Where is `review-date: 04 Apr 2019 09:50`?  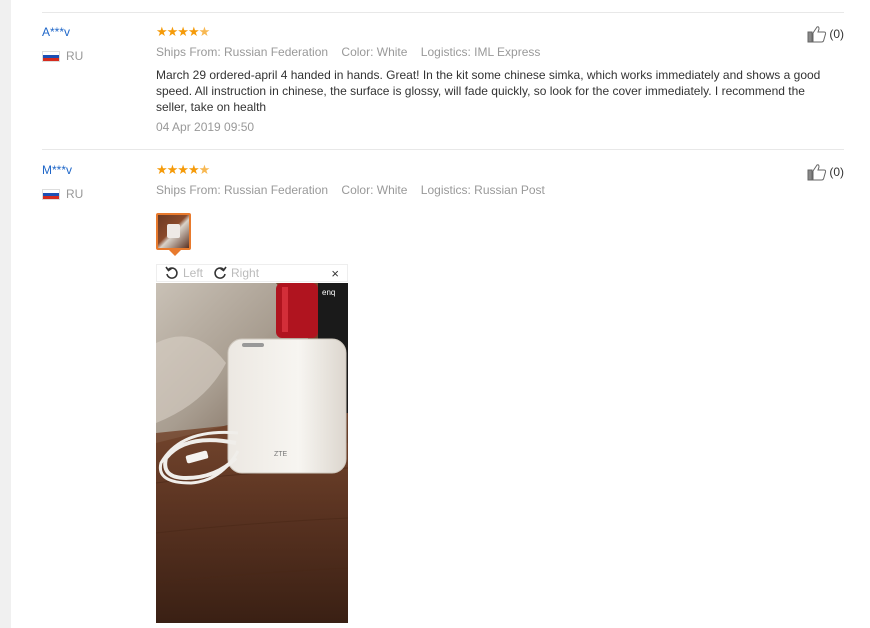
review-date: 04 Apr 2019 09:50 is located at coordinates (205, 127).